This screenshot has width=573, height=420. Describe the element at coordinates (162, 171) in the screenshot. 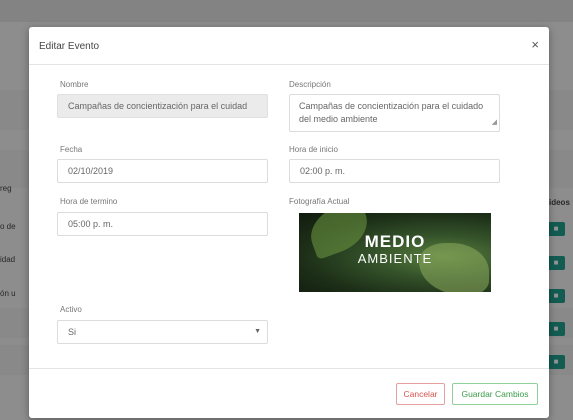

I see `fecha-input: 02/10/2019` at that location.